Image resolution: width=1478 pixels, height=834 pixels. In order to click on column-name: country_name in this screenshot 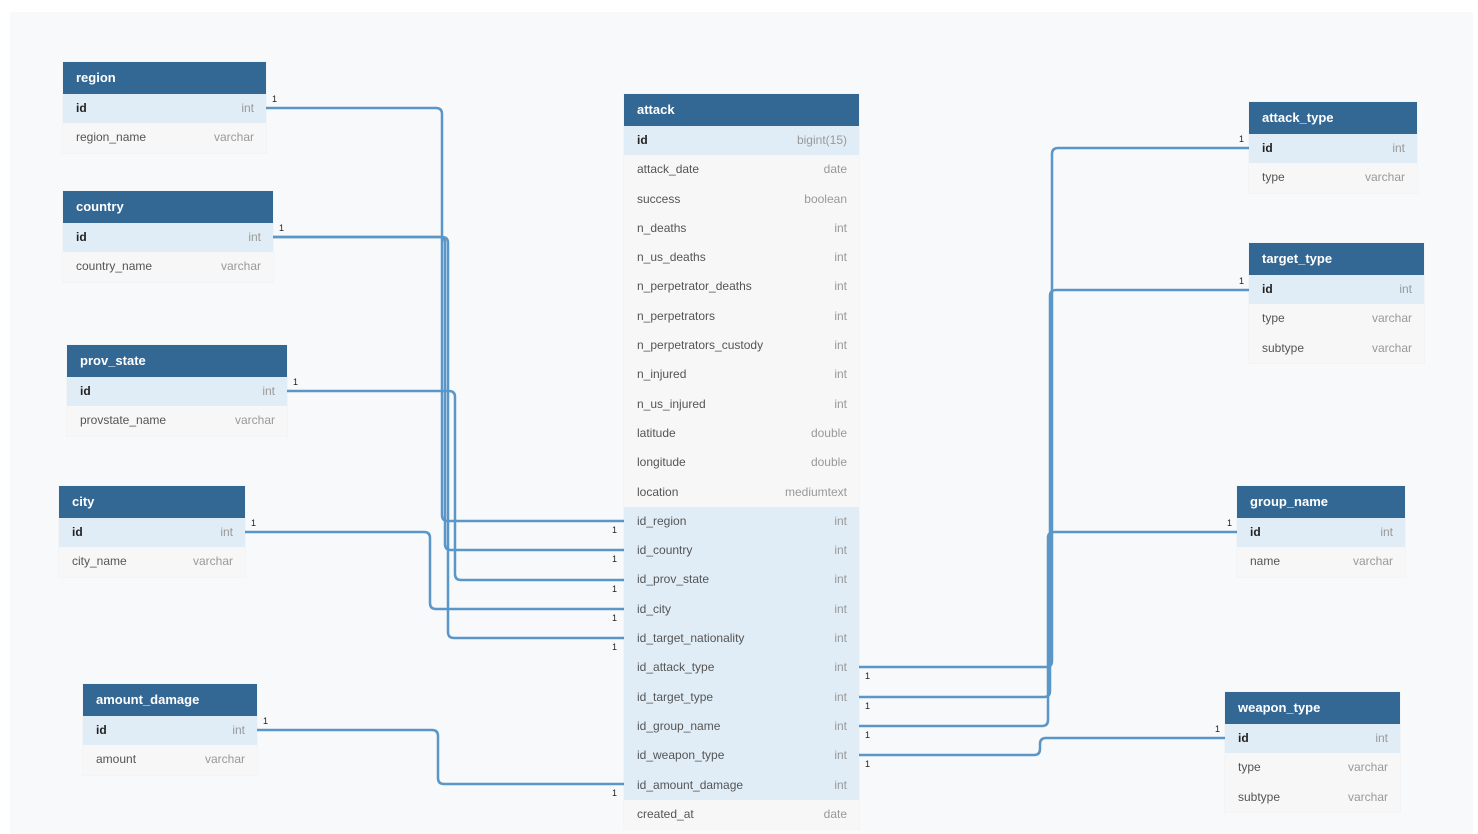, I will do `click(114, 266)`.